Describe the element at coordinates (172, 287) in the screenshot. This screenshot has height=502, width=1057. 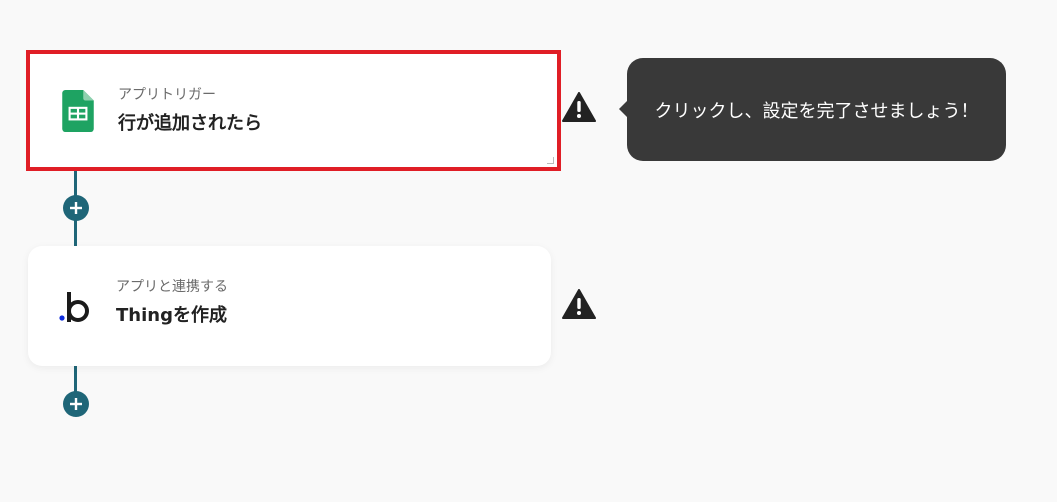
I see `step-app-type: アプリと連携する` at that location.